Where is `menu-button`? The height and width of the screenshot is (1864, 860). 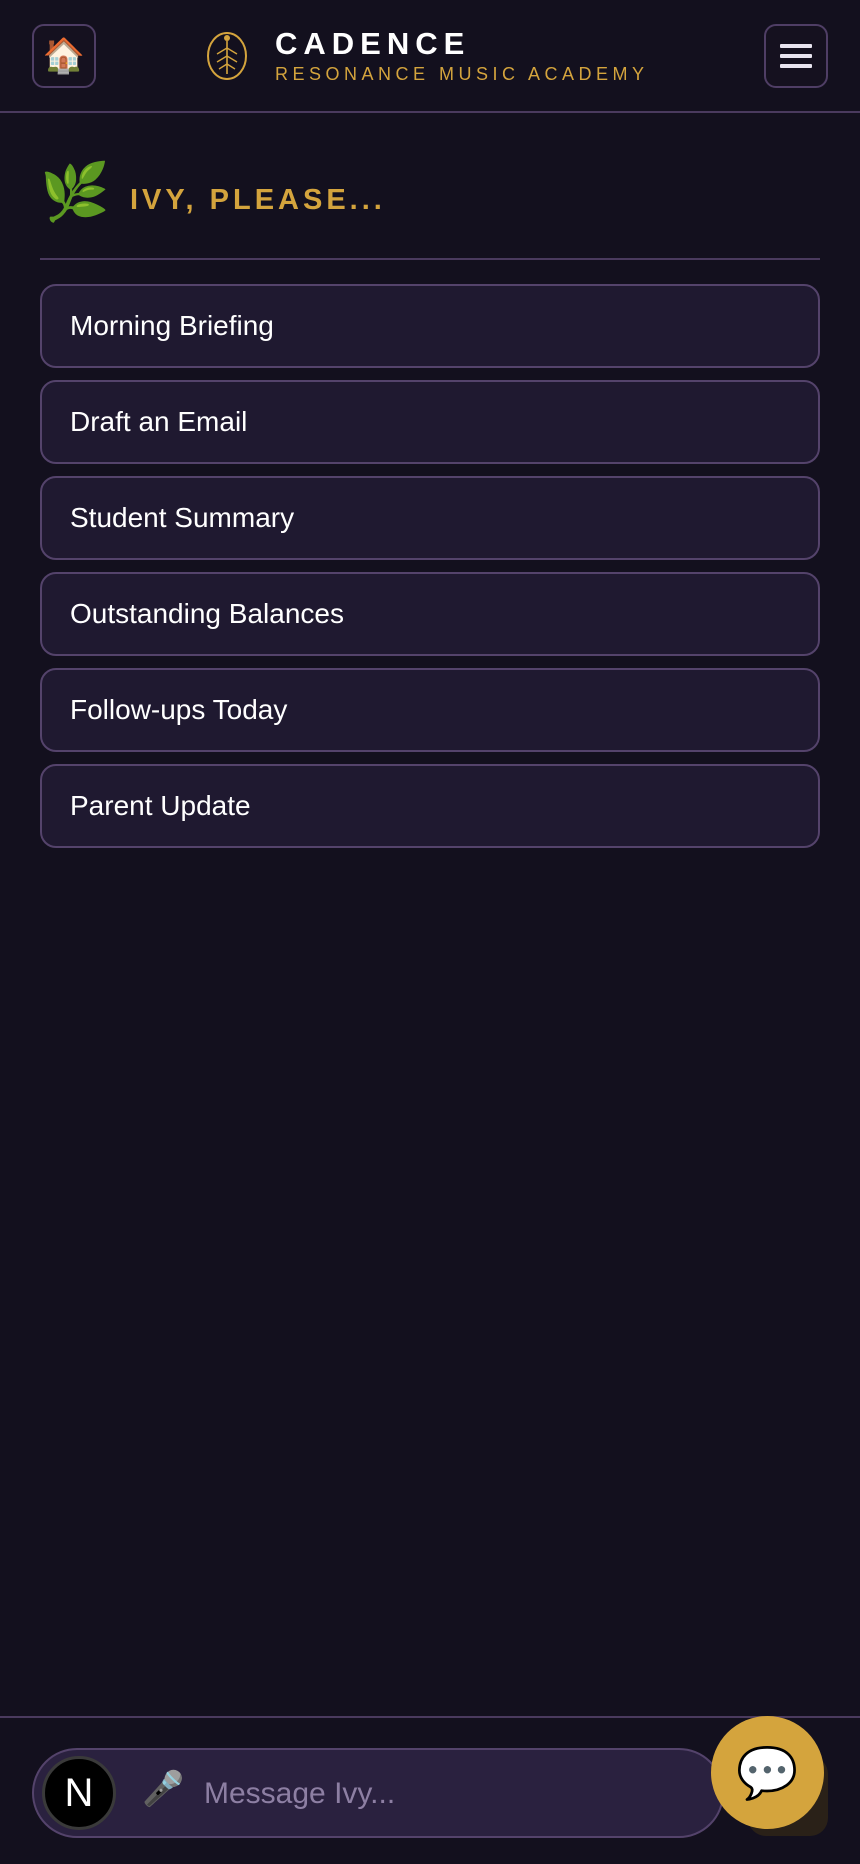 menu-button is located at coordinates (796, 56).